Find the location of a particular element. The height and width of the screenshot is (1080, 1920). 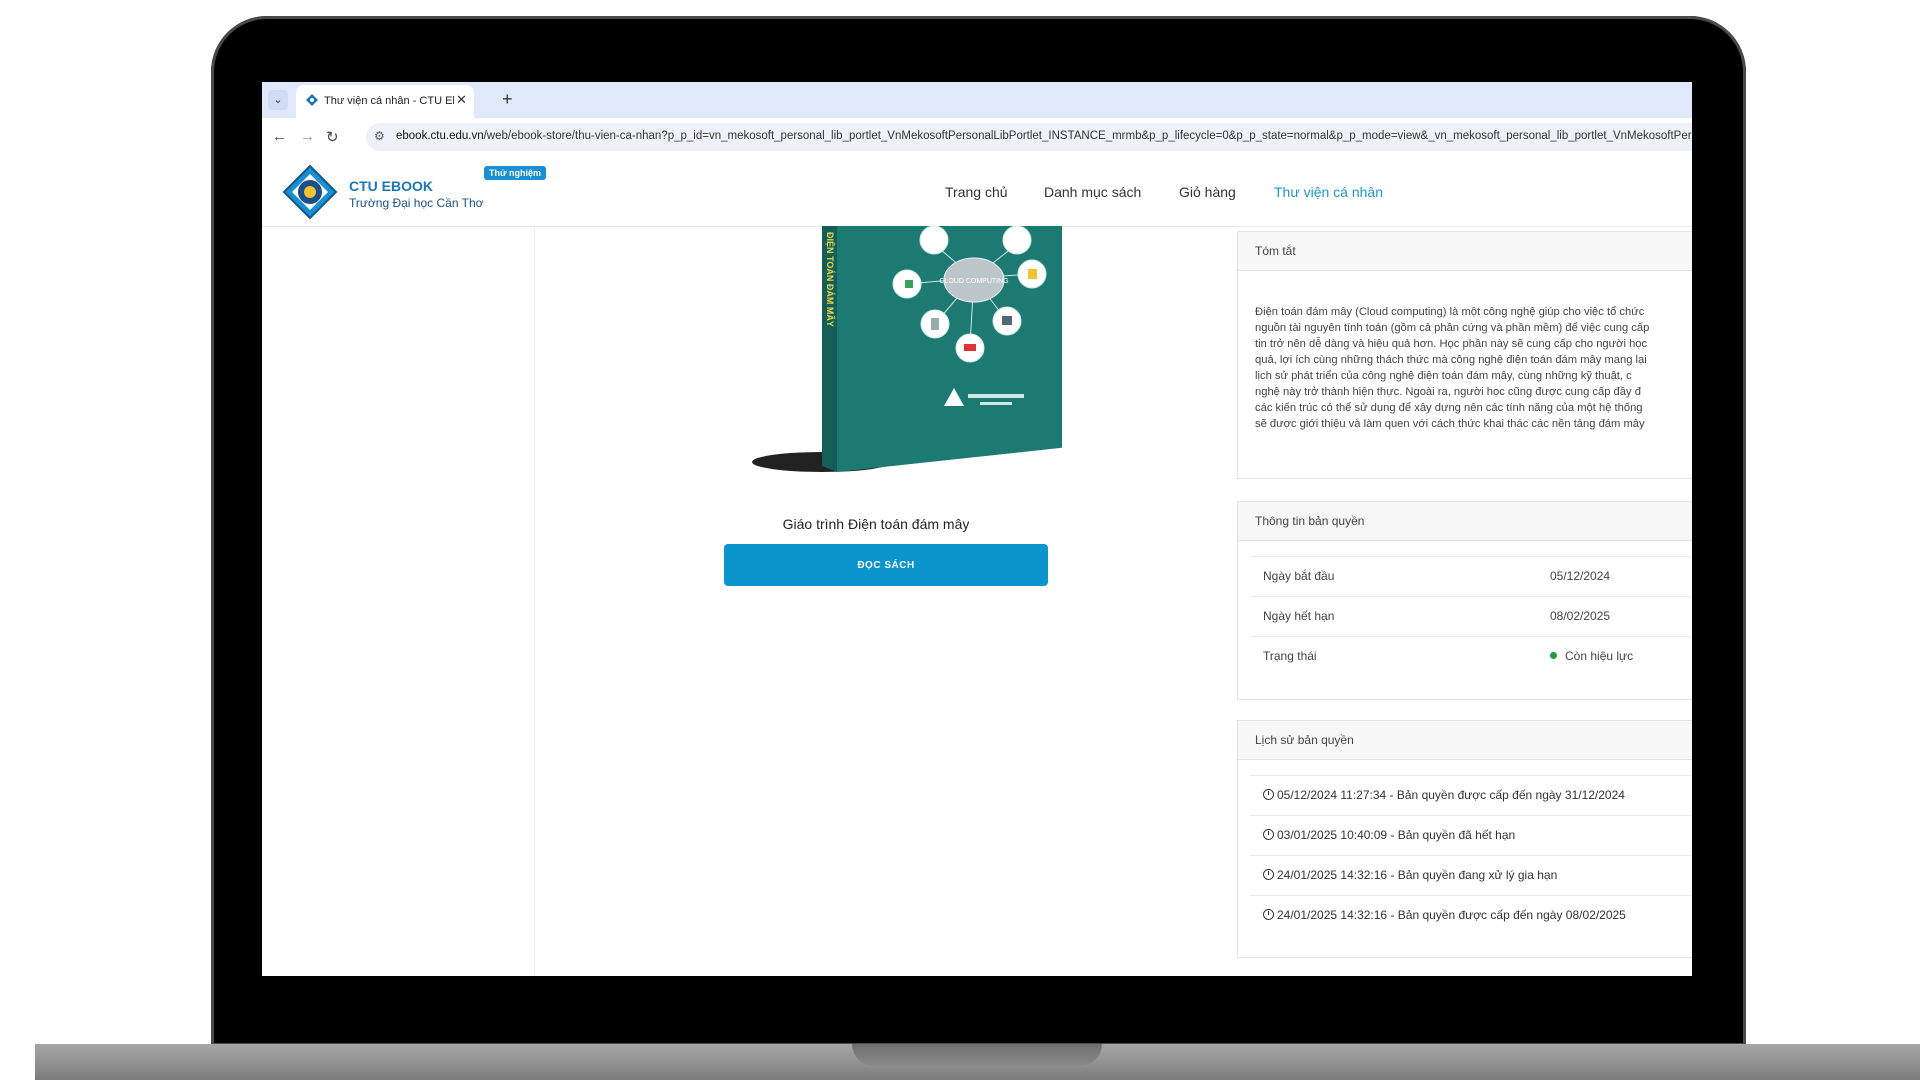

brand-title: CTU EBOOK is located at coordinates (391, 186).